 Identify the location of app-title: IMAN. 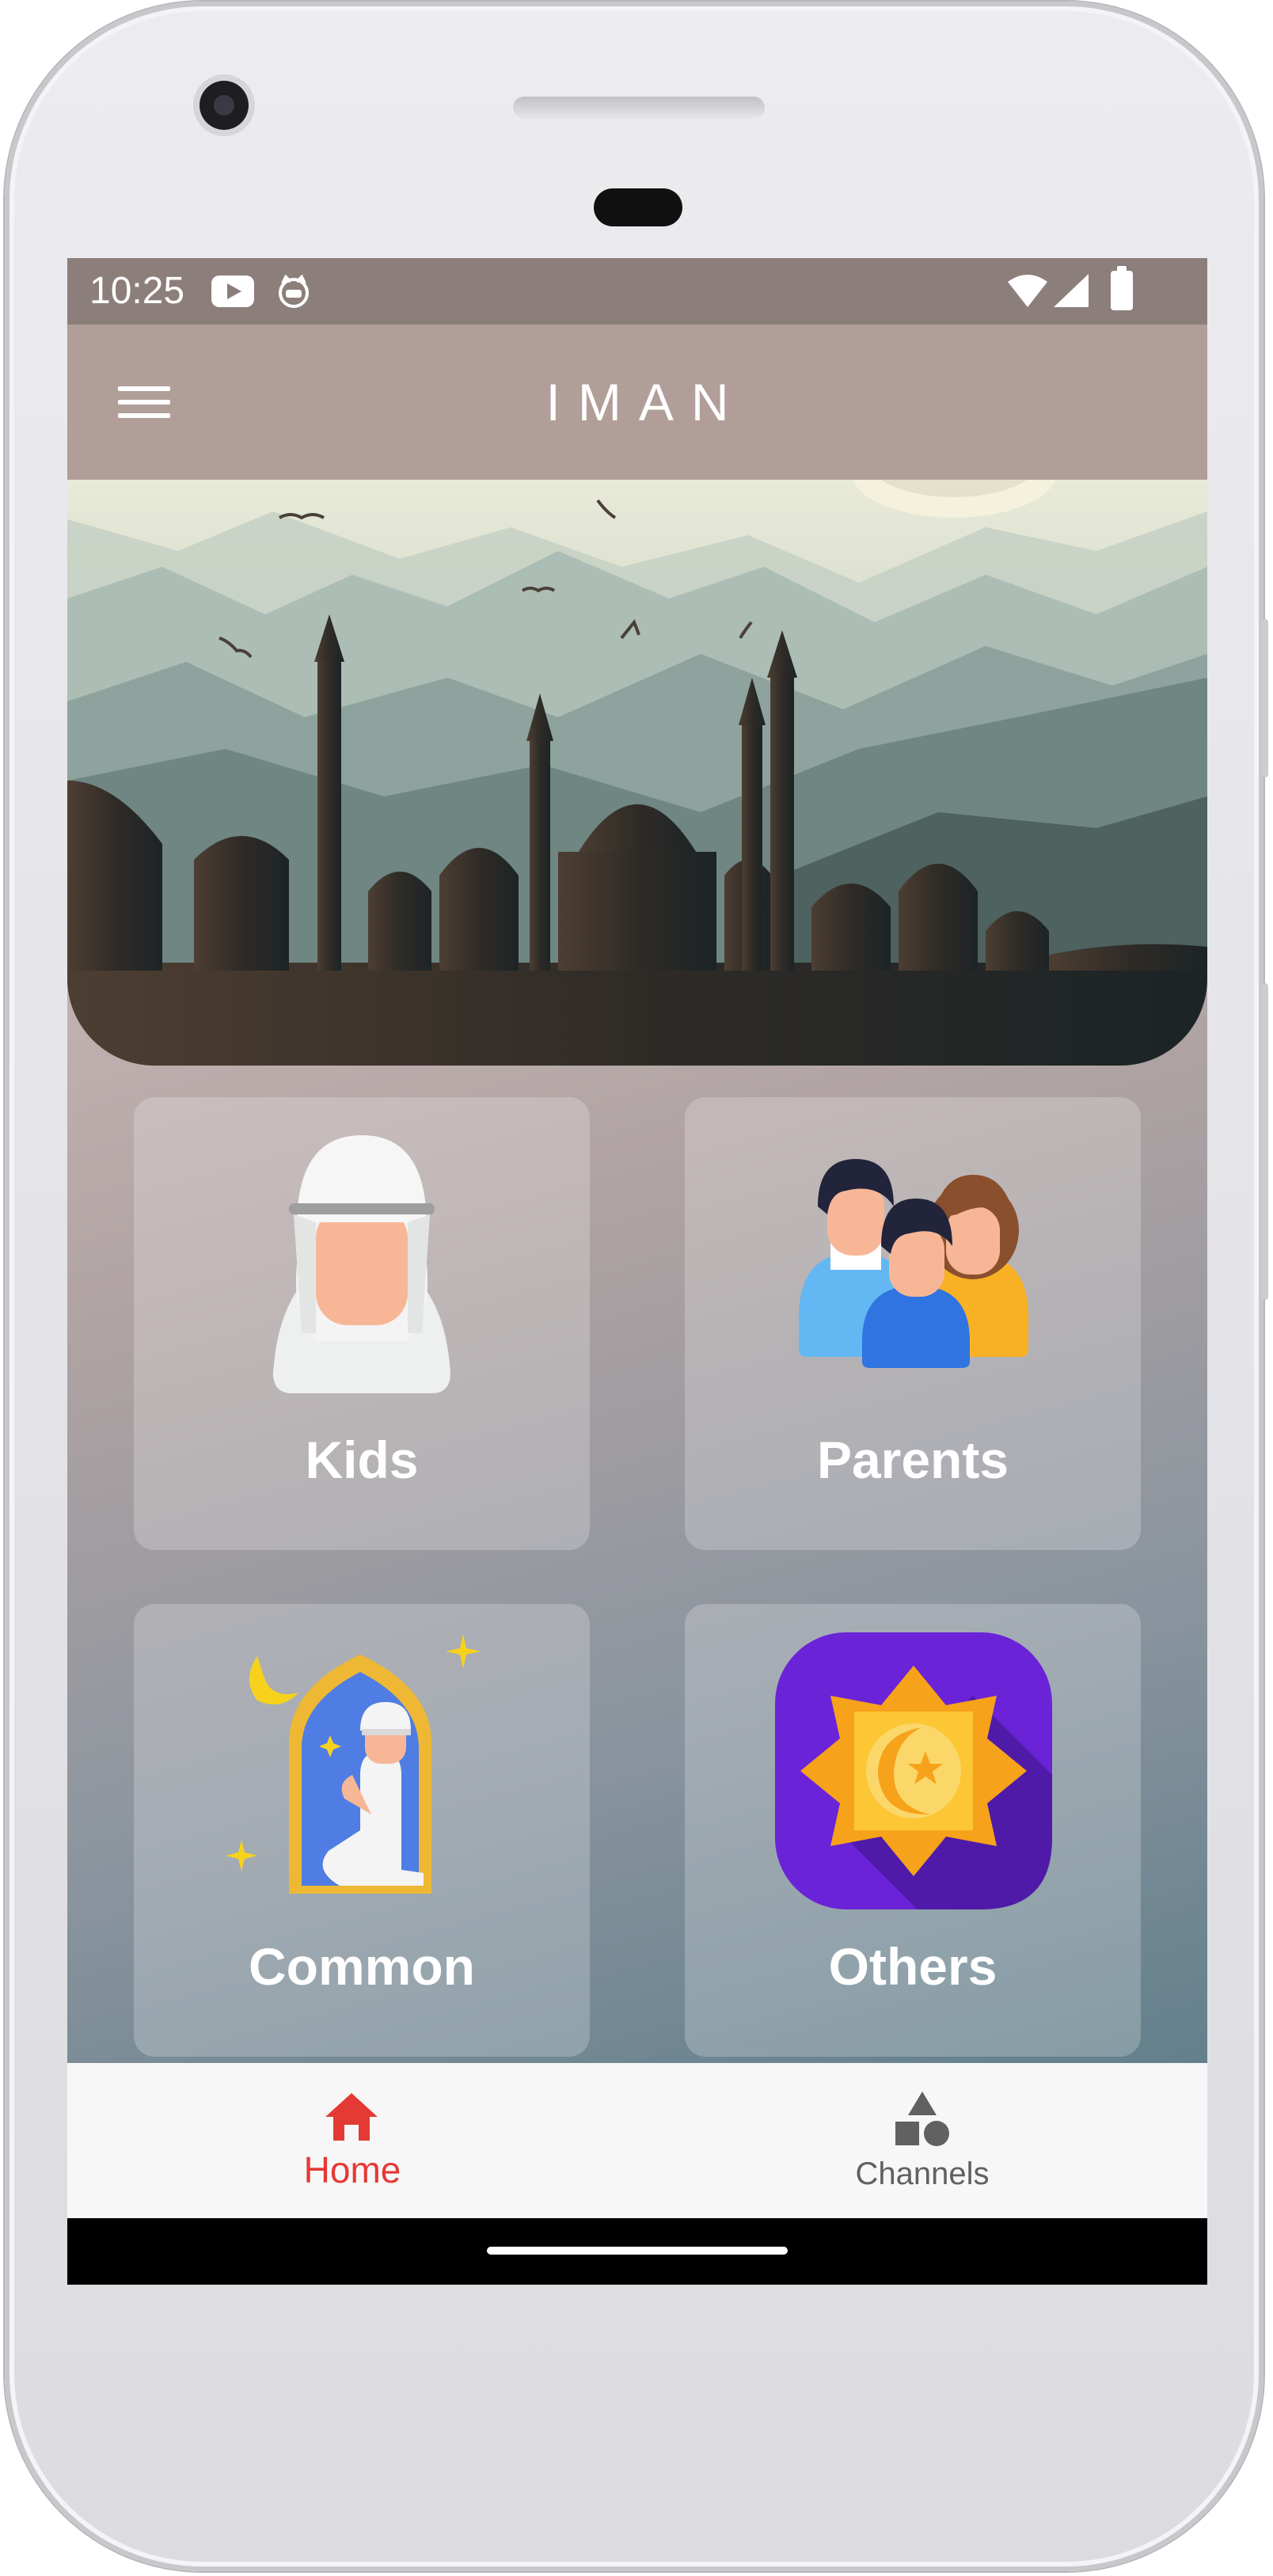
(646, 402).